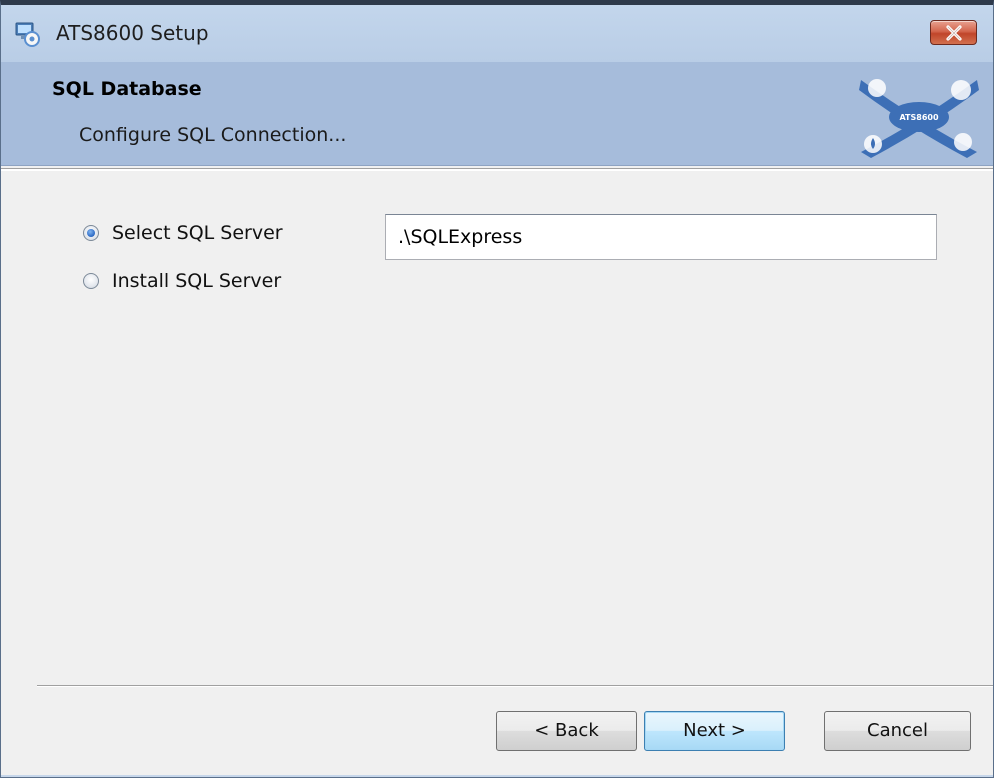  I want to click on next-button: Next >, so click(714, 731).